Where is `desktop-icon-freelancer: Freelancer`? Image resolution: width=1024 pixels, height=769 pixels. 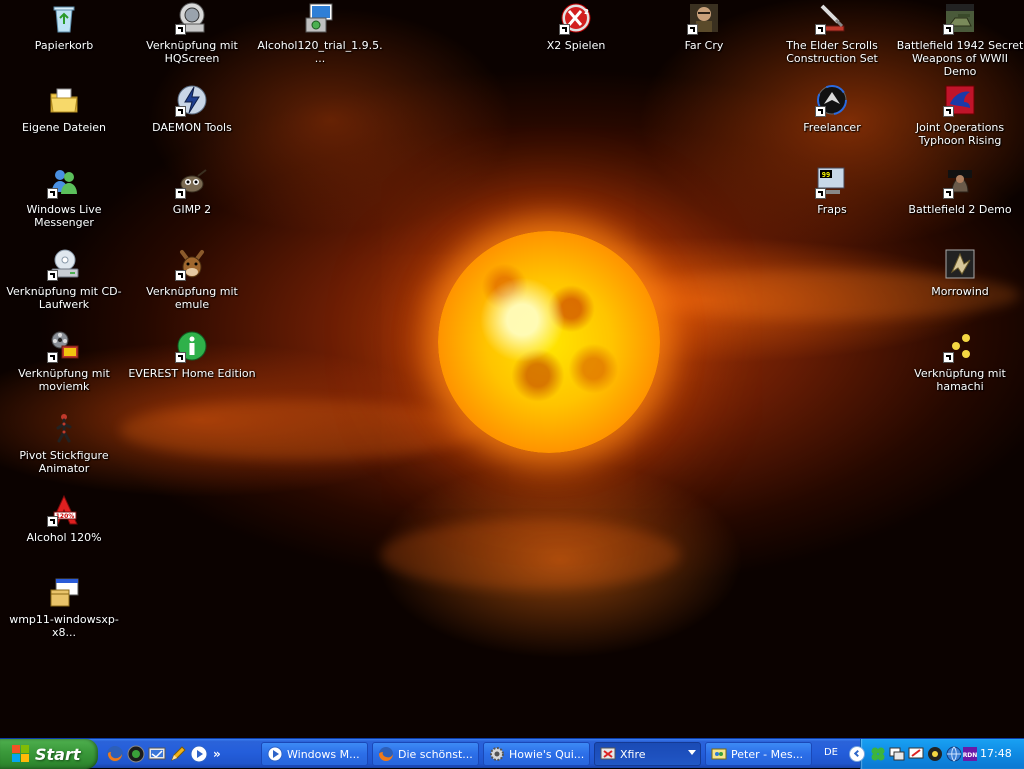
desktop-icon-freelancer: Freelancer is located at coordinates (832, 109).